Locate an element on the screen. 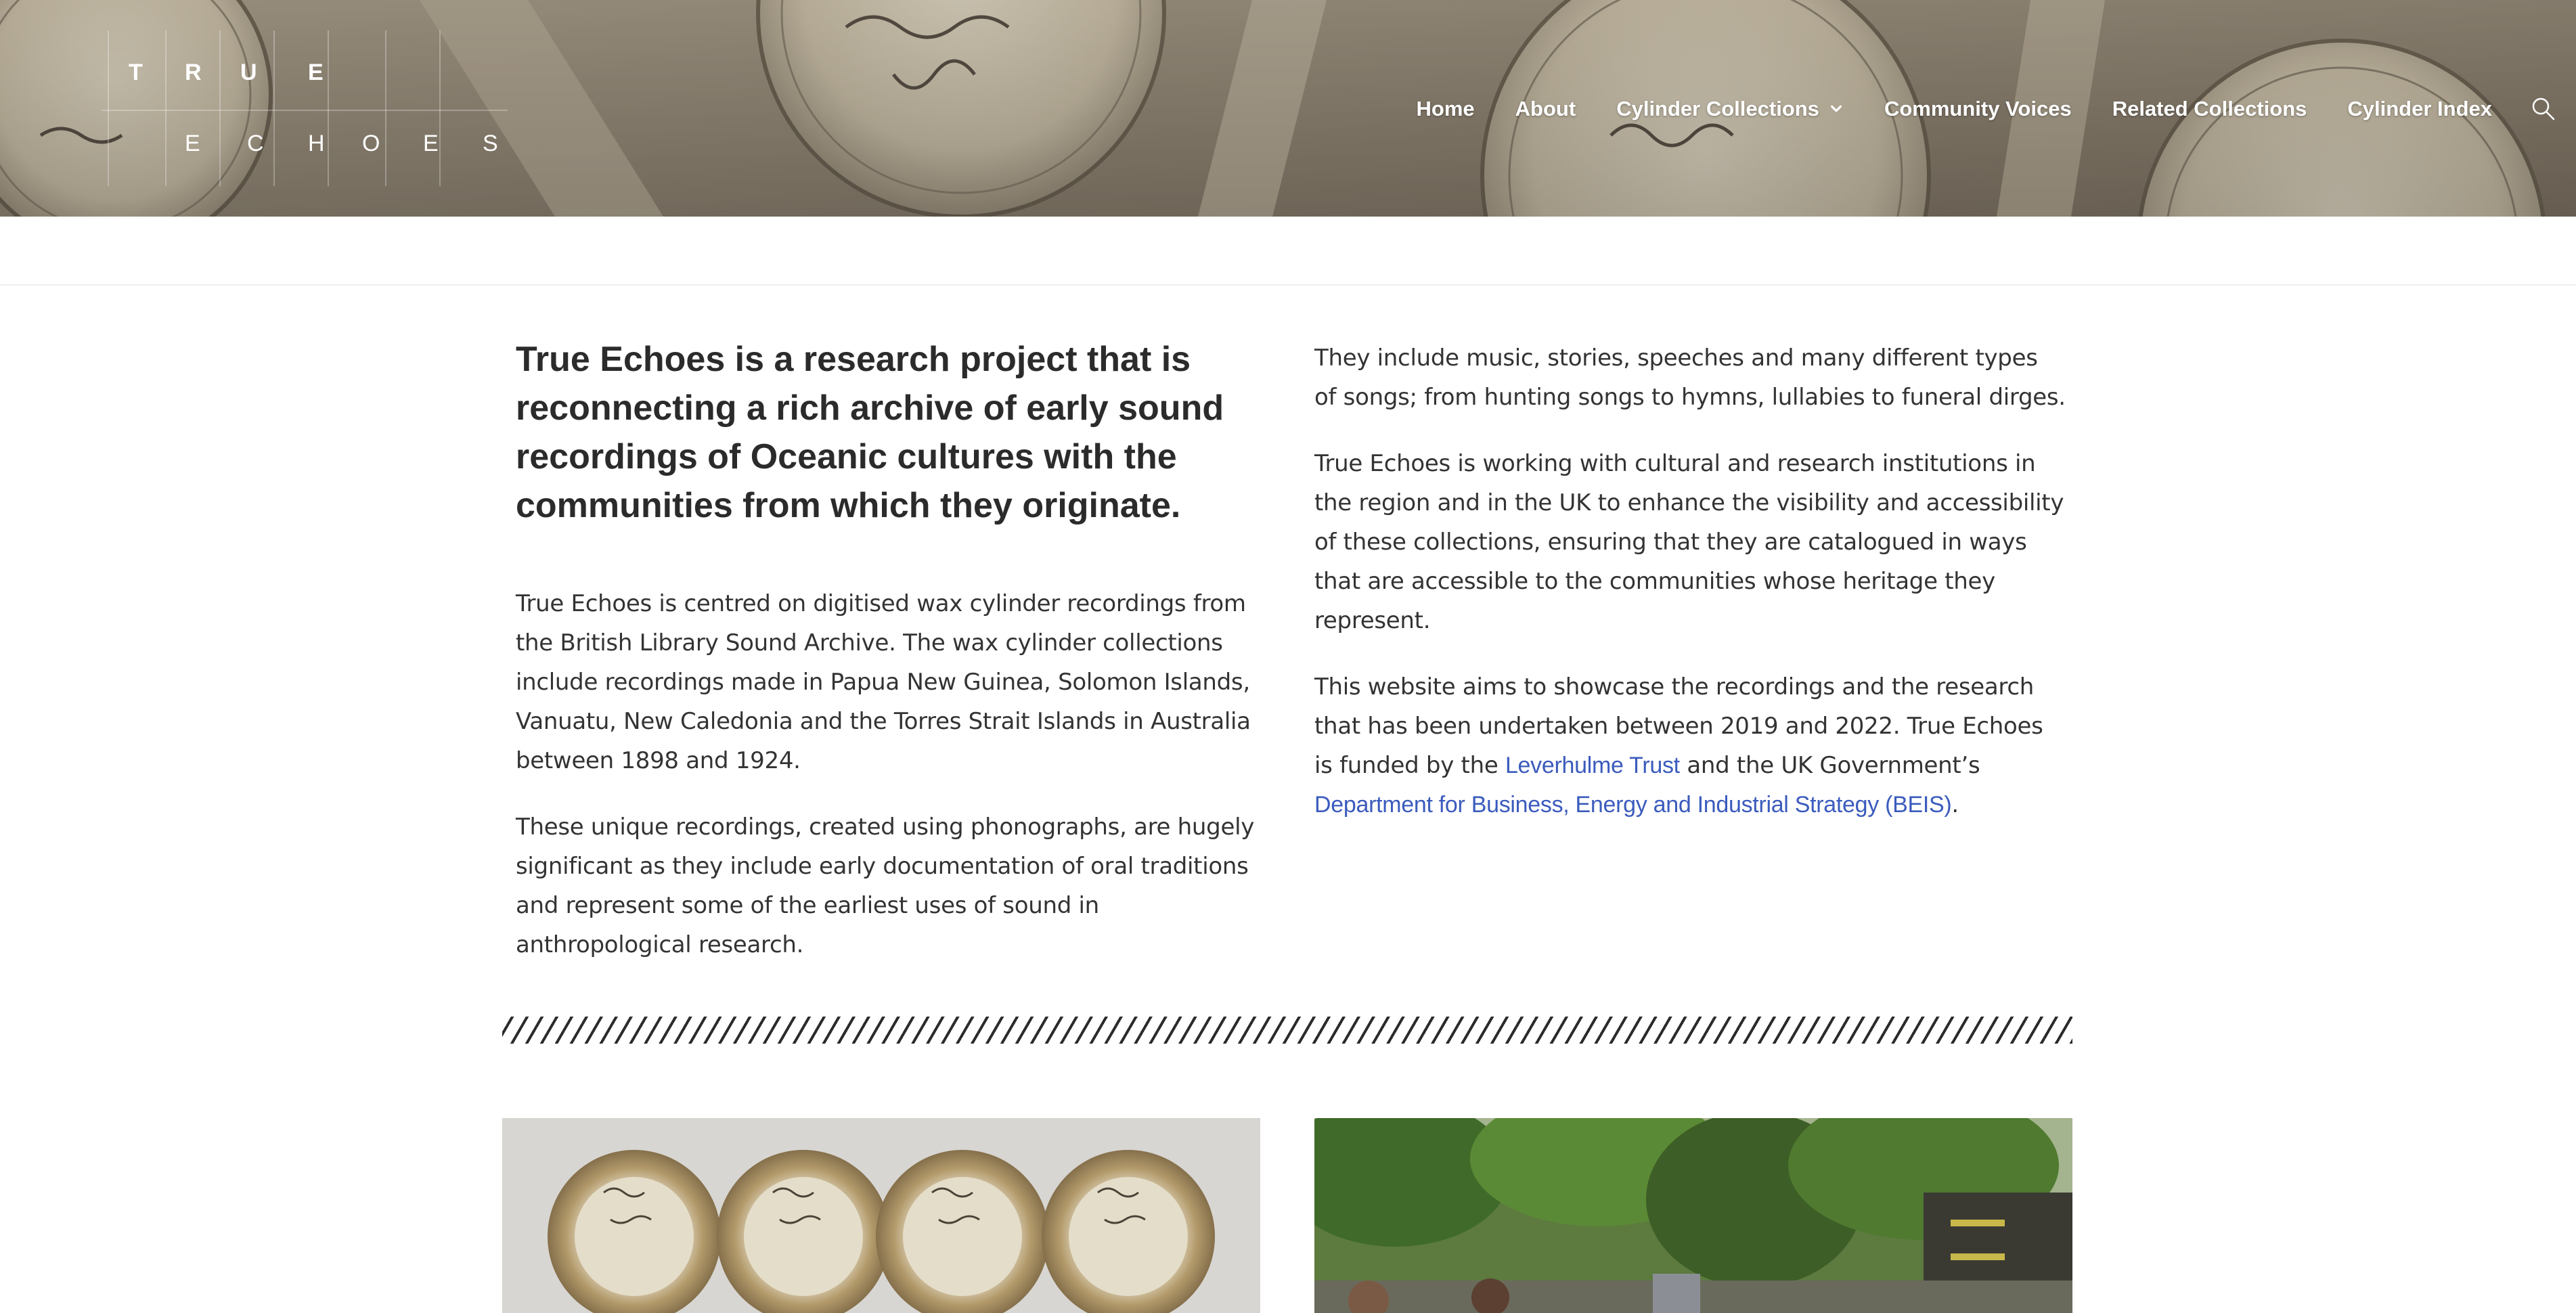  nav-about-label: About is located at coordinates (1545, 109).